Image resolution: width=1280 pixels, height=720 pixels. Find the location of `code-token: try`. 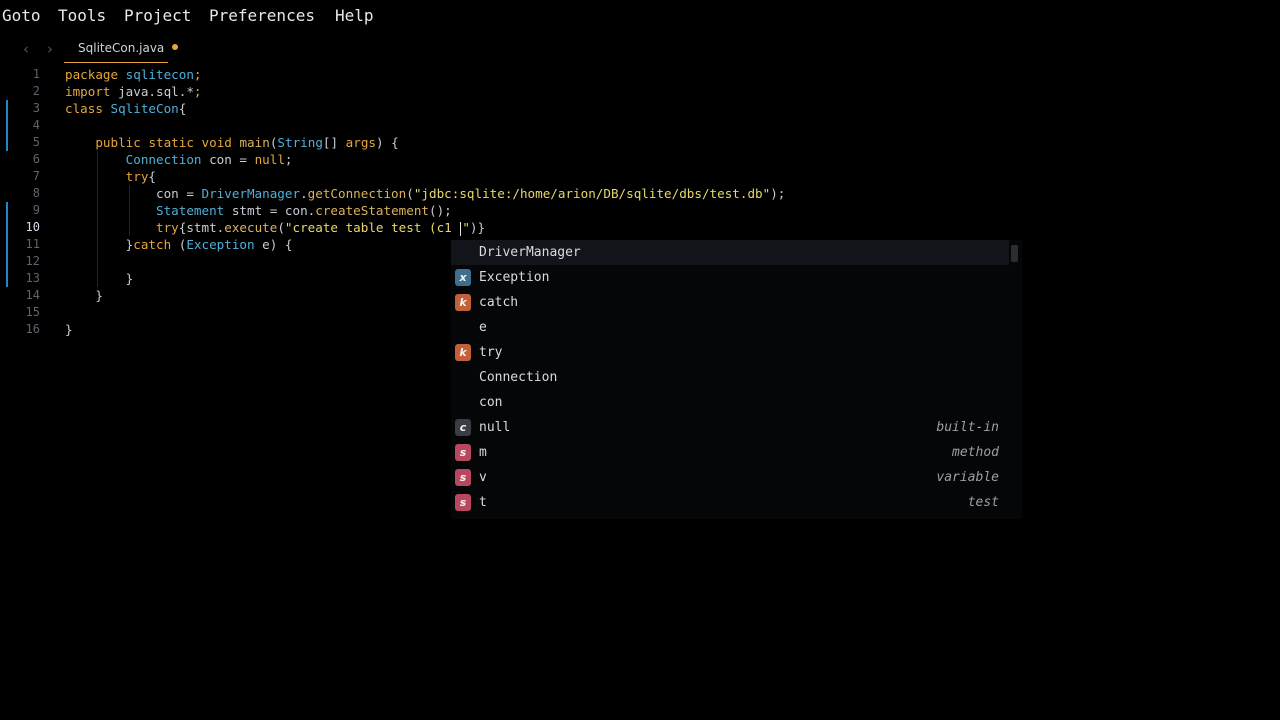

code-token: try is located at coordinates (137, 176).